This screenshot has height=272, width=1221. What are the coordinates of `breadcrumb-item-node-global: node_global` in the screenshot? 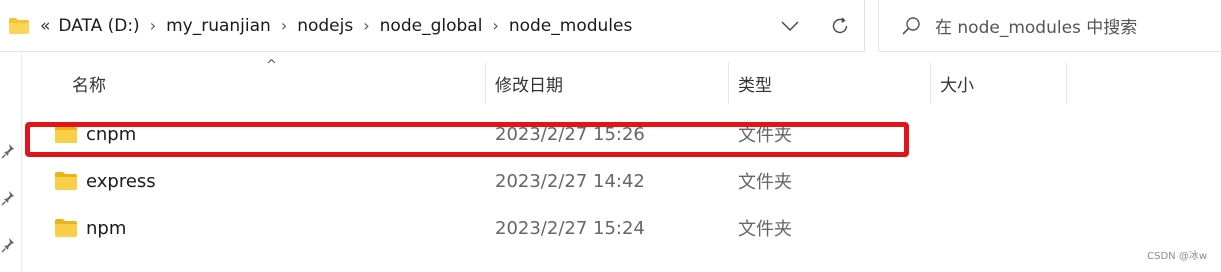 It's located at (431, 26).